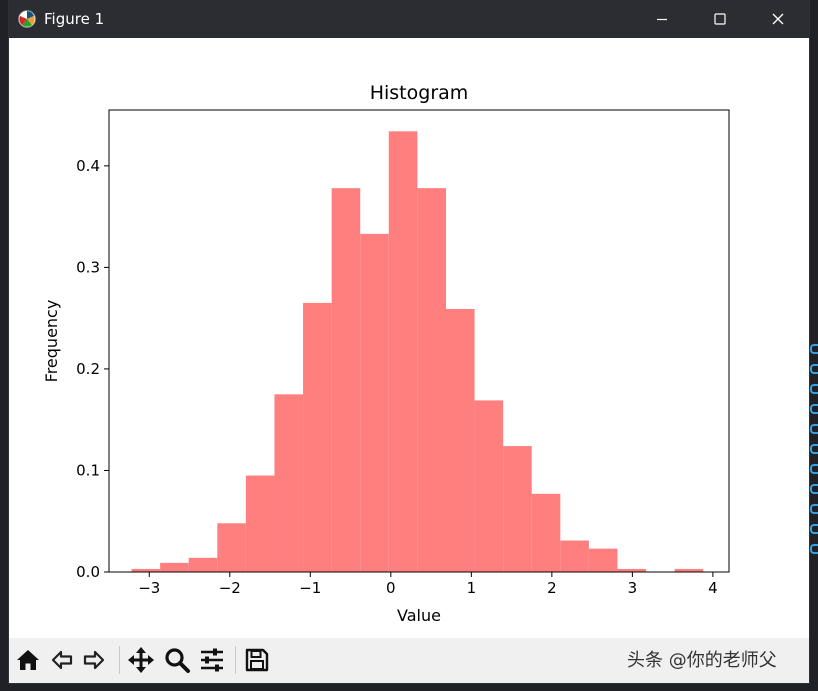  I want to click on y-axis-ticks: 0.0 0.1 0.2 0.3 0.4, so click(92, 369).